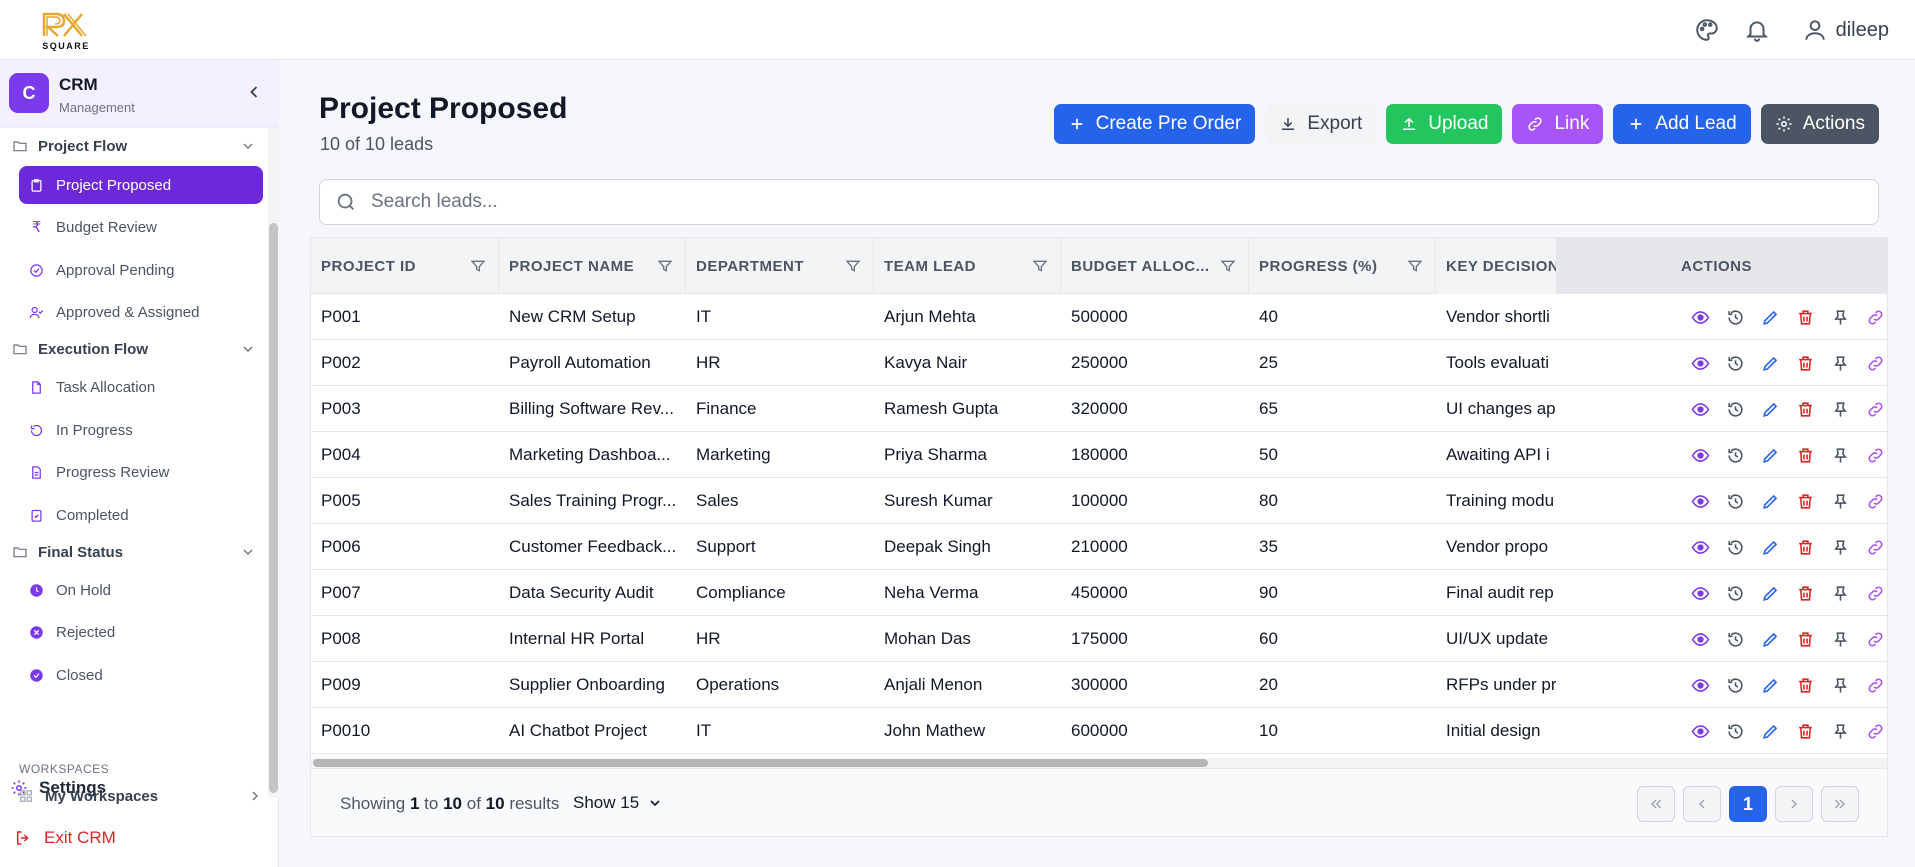  What do you see at coordinates (141, 270) in the screenshot?
I see `sidebar-item-approval-pending: Approval Pending` at bounding box center [141, 270].